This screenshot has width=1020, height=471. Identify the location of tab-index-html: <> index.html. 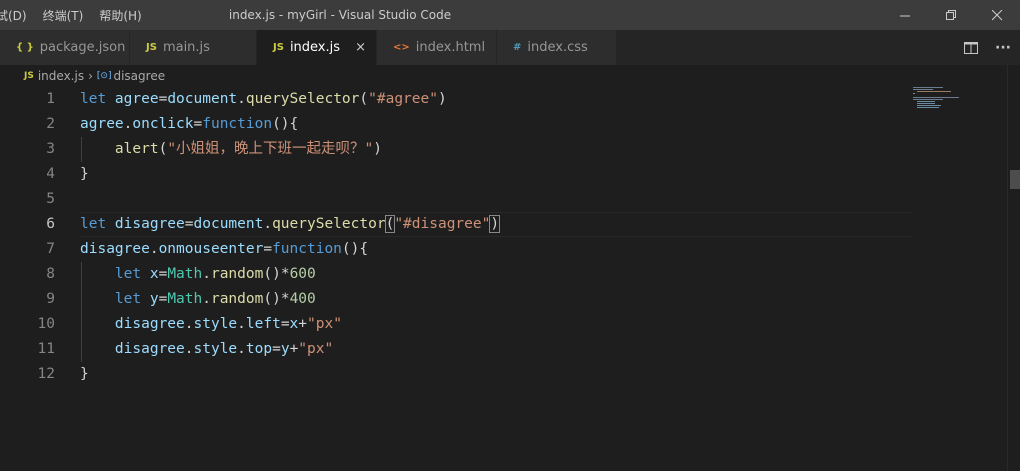
(437, 47).